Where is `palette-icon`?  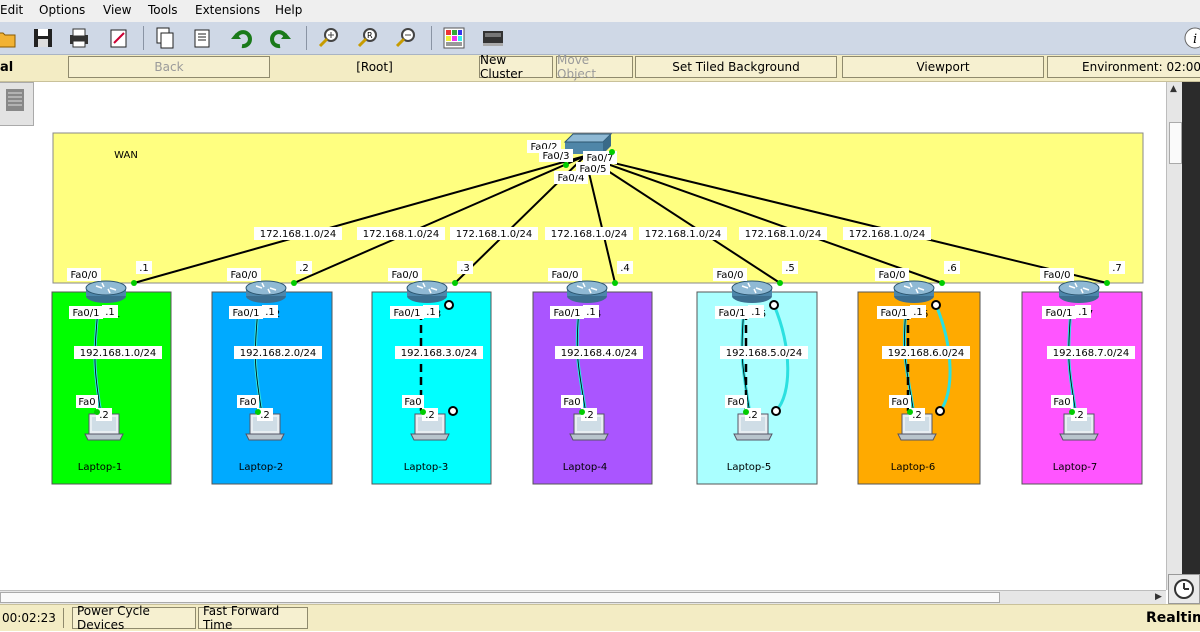
palette-icon is located at coordinates (454, 38).